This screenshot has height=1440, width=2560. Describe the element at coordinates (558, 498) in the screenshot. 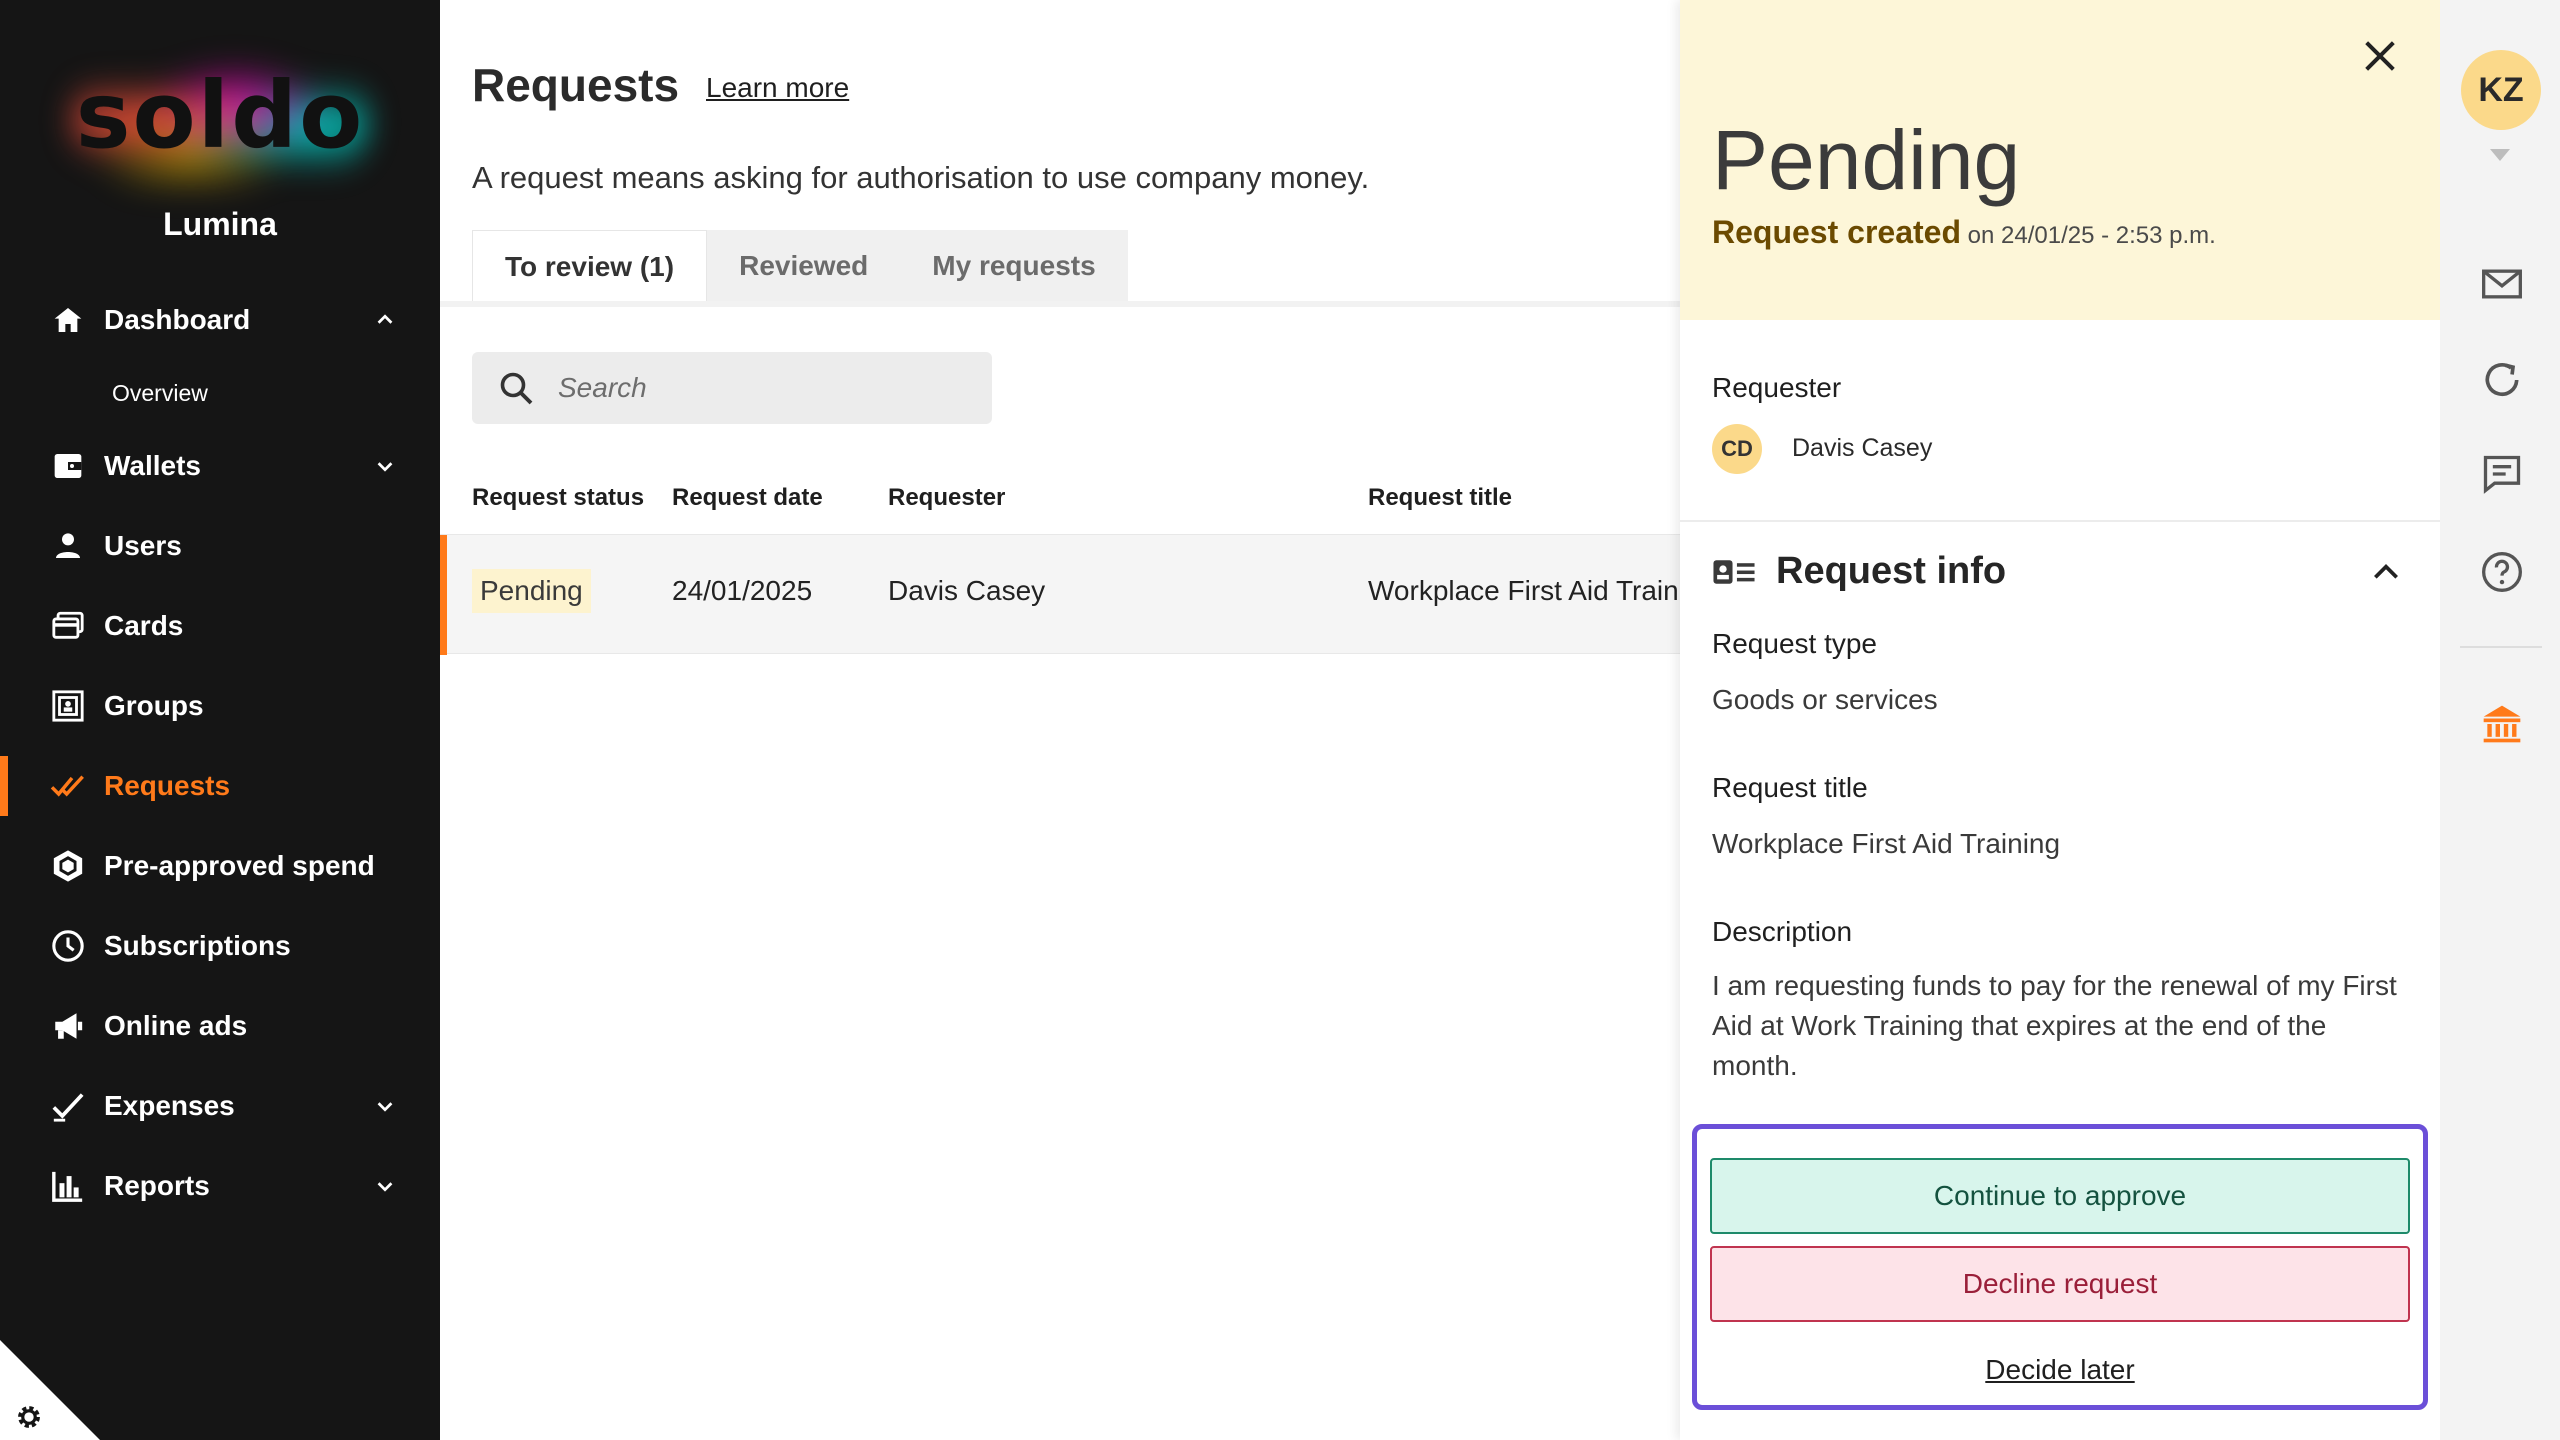

I see `column-header-status: Request status` at that location.